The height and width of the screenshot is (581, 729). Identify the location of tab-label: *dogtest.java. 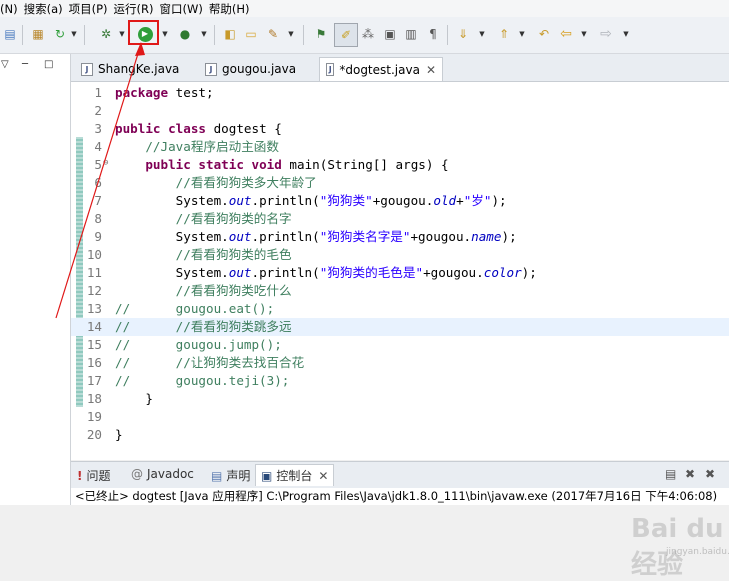
(379, 69).